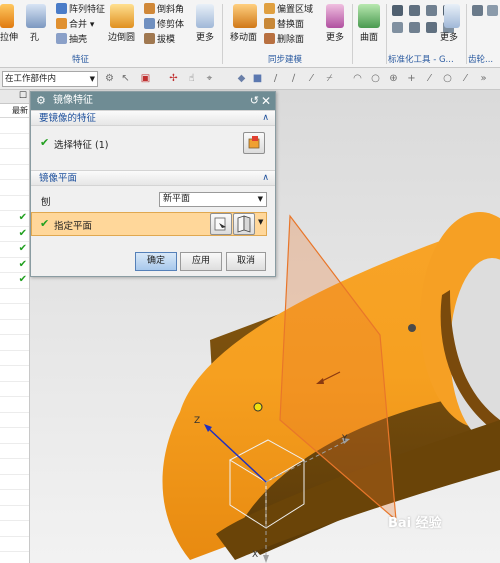 The image size is (500, 563). I want to click on offset-region-button: 偏置区域, so click(288, 8).